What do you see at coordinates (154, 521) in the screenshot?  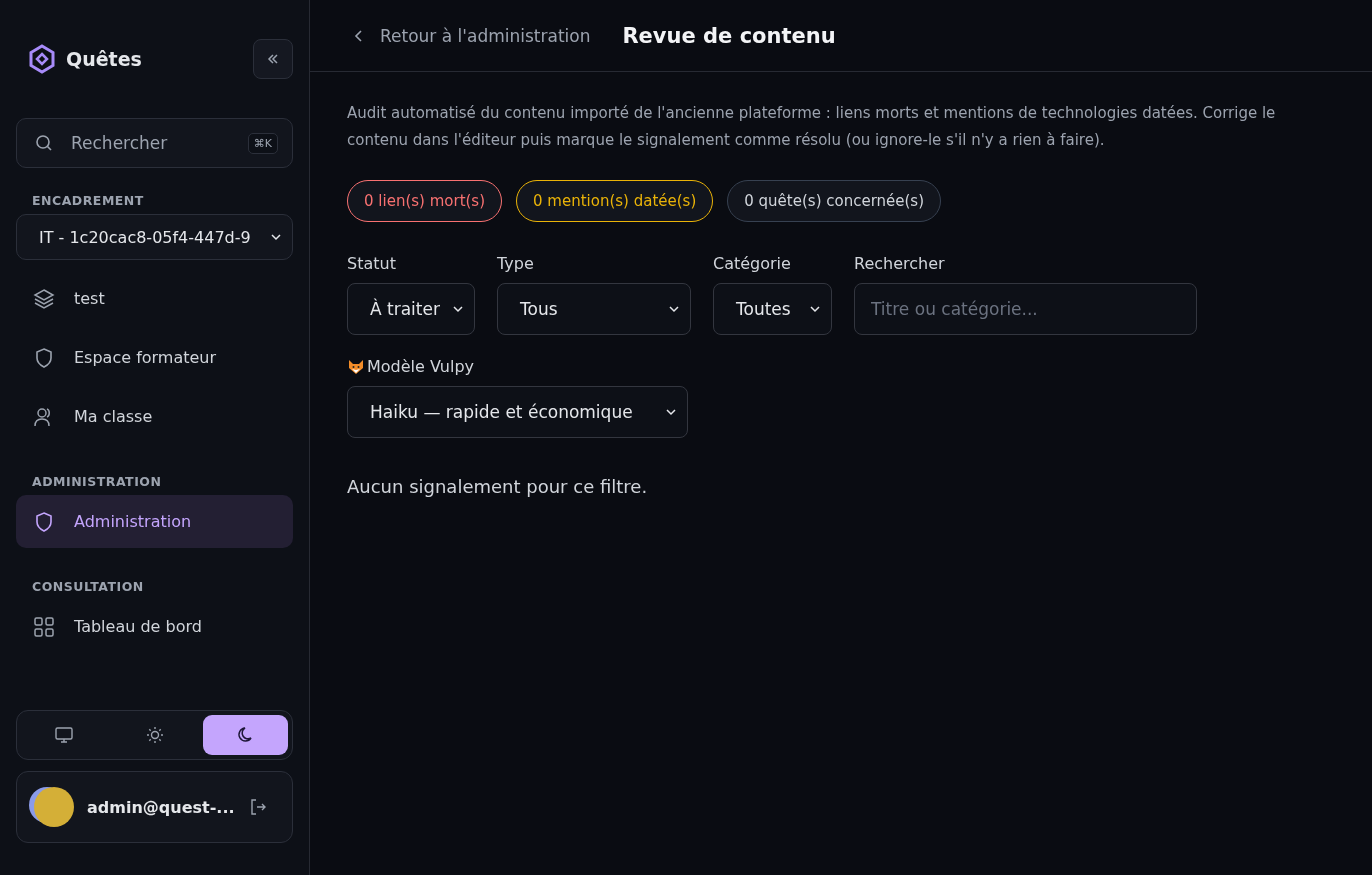 I see `sidebar-item: Administration` at bounding box center [154, 521].